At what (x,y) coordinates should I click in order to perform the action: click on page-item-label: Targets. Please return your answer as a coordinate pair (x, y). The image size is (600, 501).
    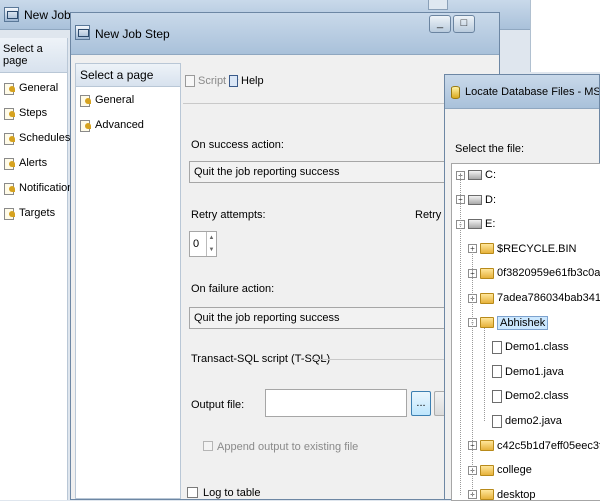
    Looking at the image, I should click on (37, 212).